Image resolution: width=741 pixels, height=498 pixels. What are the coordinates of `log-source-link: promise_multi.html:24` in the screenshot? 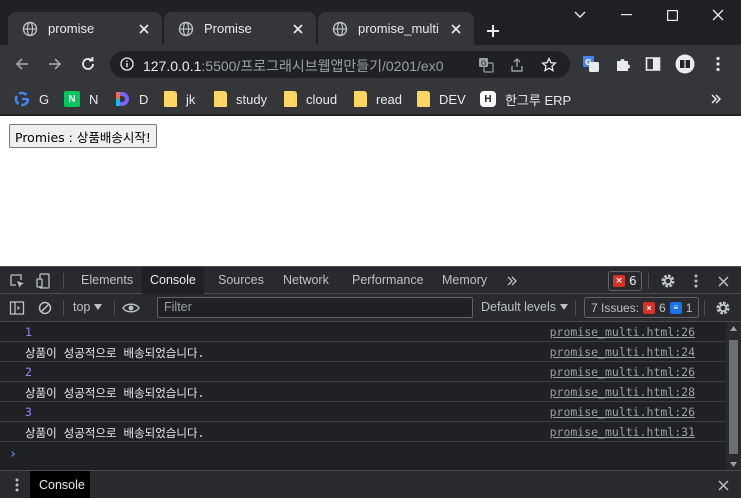 It's located at (622, 352).